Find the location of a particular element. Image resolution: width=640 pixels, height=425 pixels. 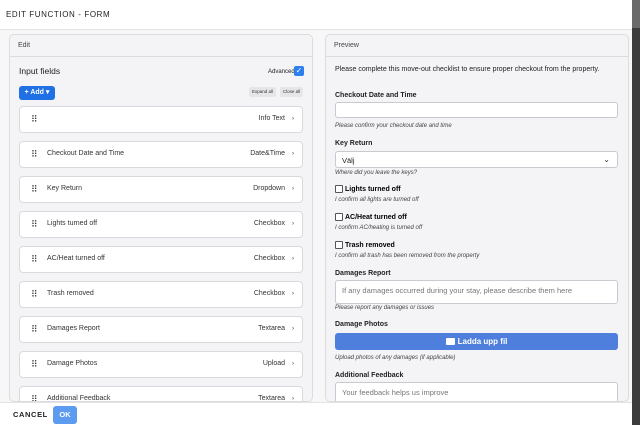

field-row-checkout: ⠿ Checkout Date and Time Date&Time › is located at coordinates (161, 154).